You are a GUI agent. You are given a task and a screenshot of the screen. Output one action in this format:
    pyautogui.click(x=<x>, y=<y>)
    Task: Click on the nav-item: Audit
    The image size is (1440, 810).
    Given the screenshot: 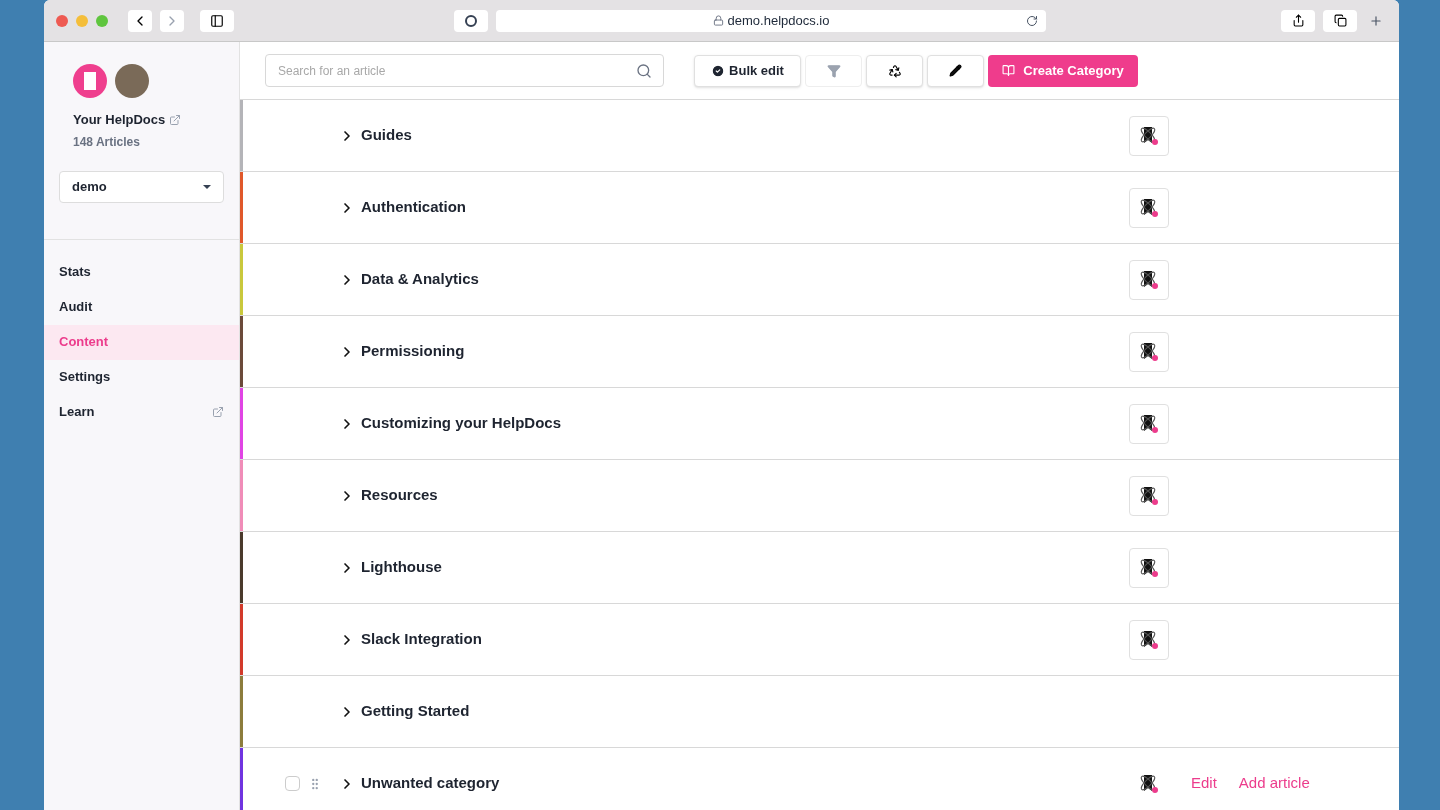 What is the action you would take?
    pyautogui.click(x=141, y=307)
    